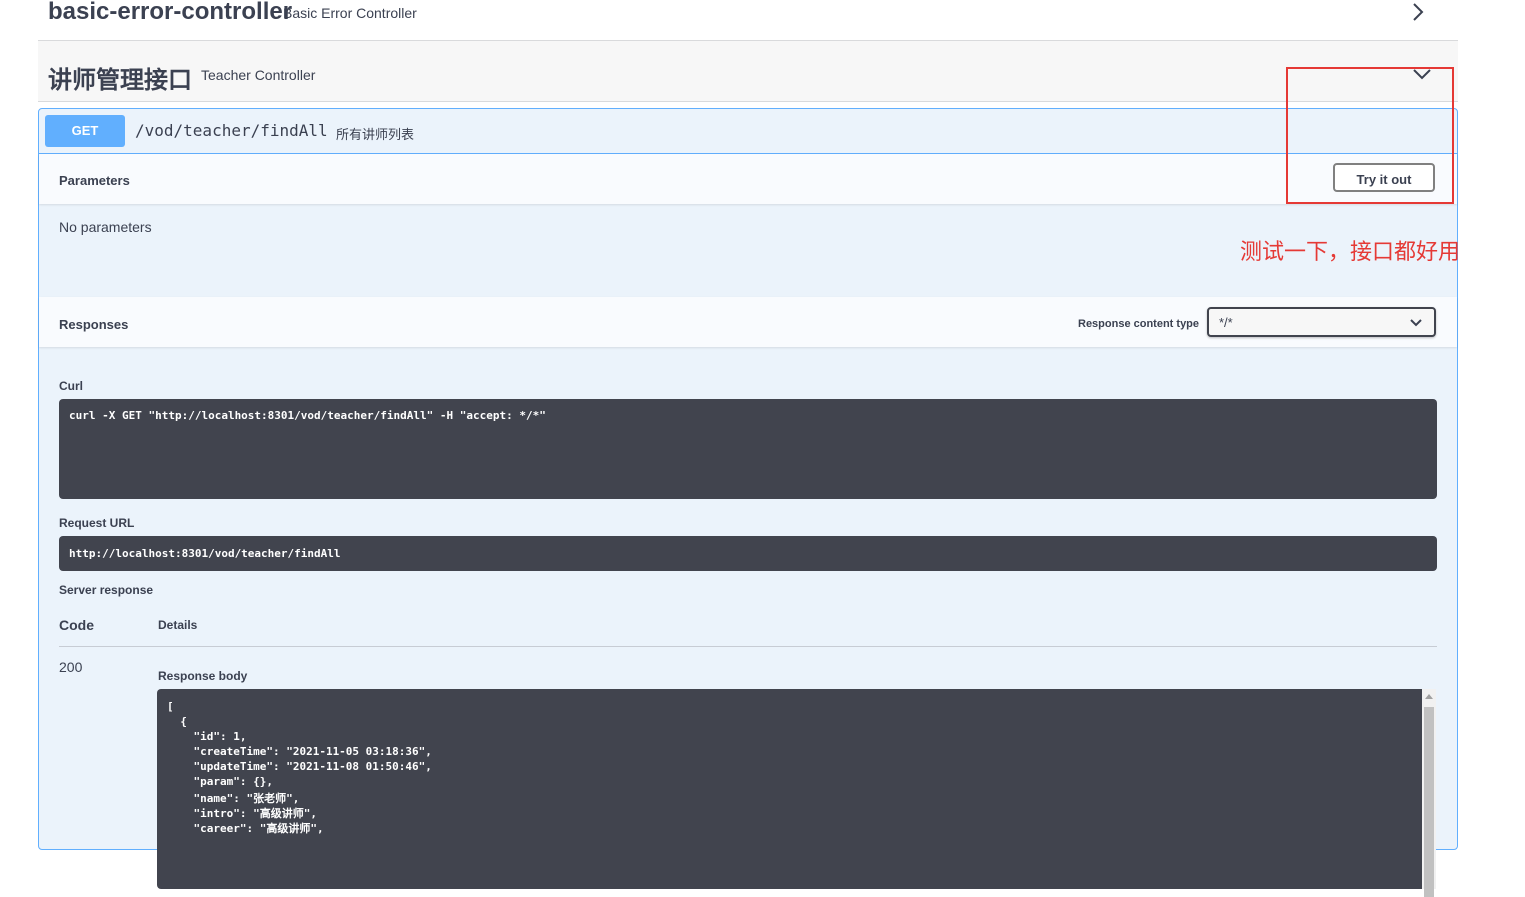  I want to click on request-url-label: Request URL, so click(97, 523).